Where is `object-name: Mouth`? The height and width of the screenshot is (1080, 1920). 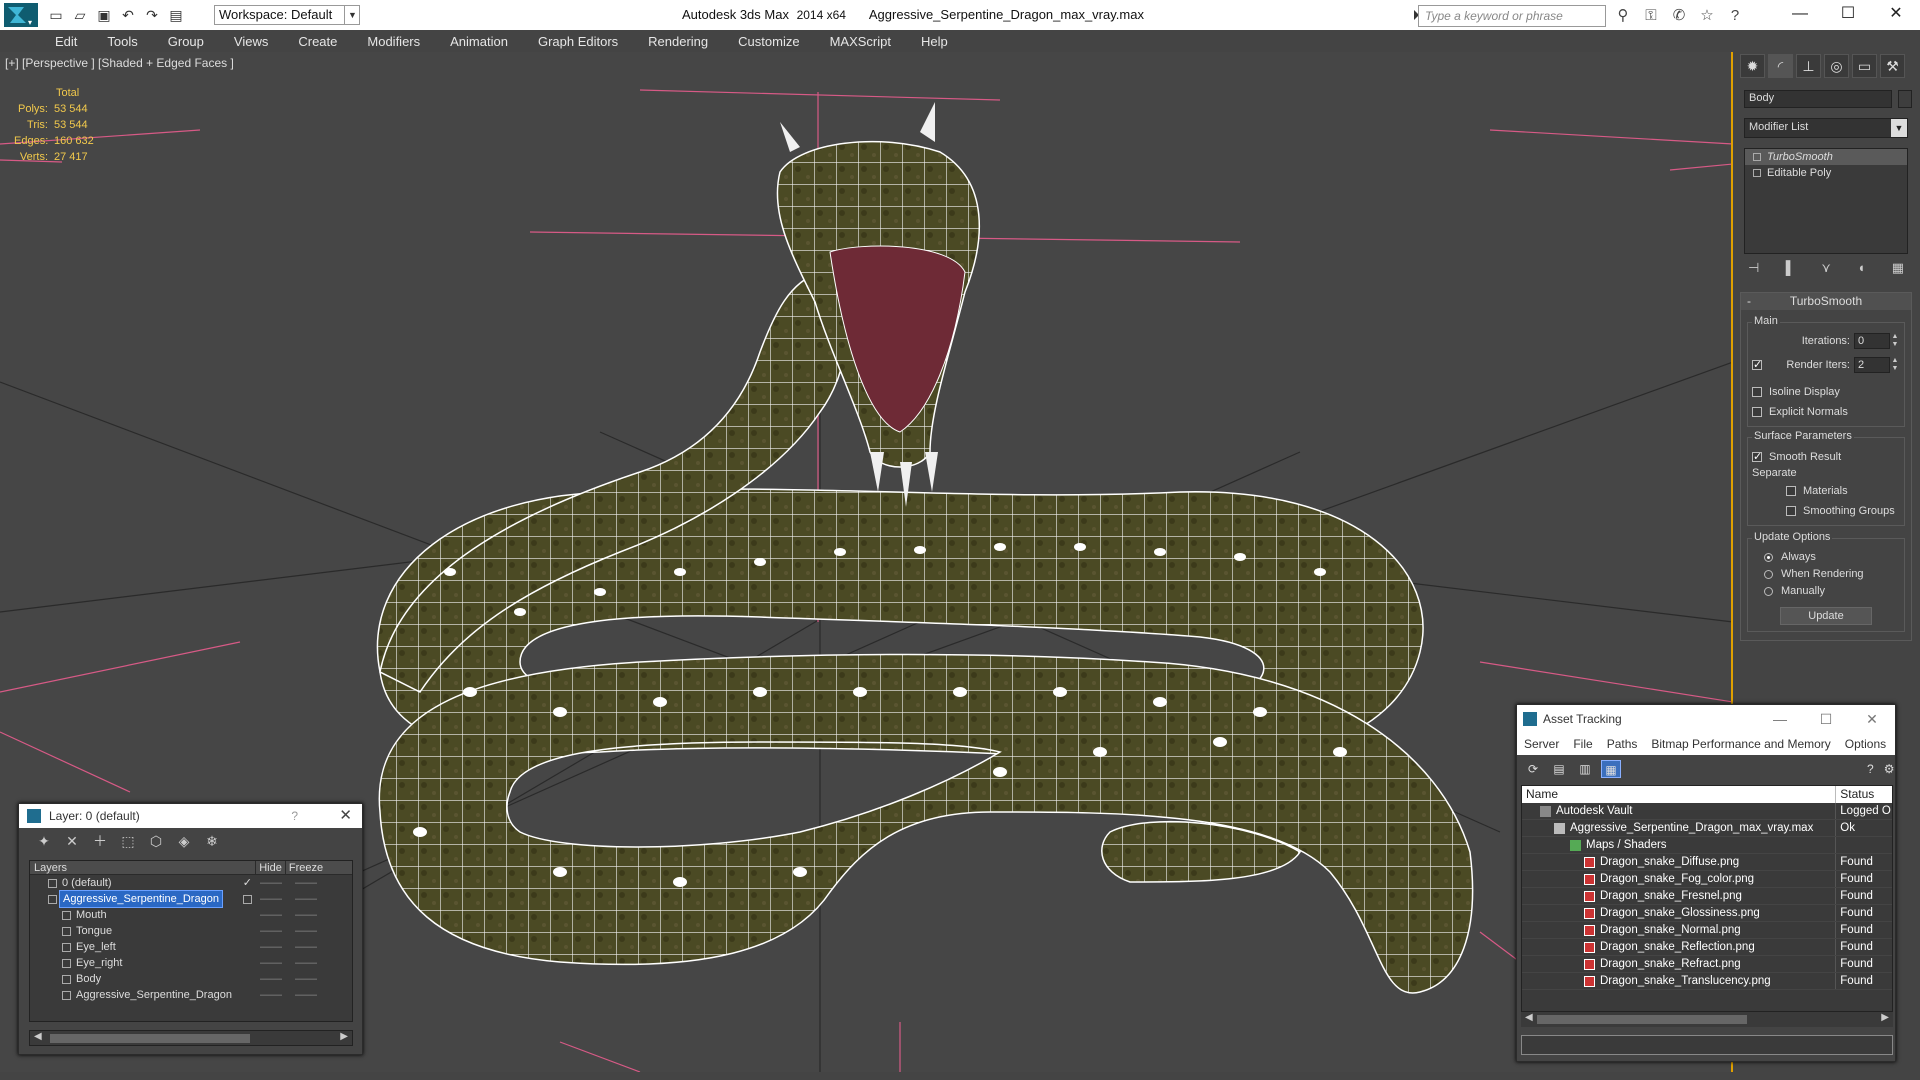 object-name: Mouth is located at coordinates (91, 915).